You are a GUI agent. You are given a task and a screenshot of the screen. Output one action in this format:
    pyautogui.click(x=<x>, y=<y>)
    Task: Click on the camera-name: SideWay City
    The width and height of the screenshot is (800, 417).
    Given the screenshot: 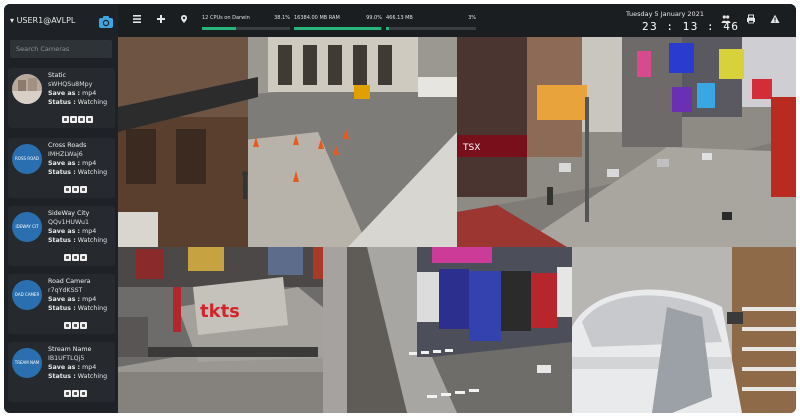 What is the action you would take?
    pyautogui.click(x=69, y=213)
    